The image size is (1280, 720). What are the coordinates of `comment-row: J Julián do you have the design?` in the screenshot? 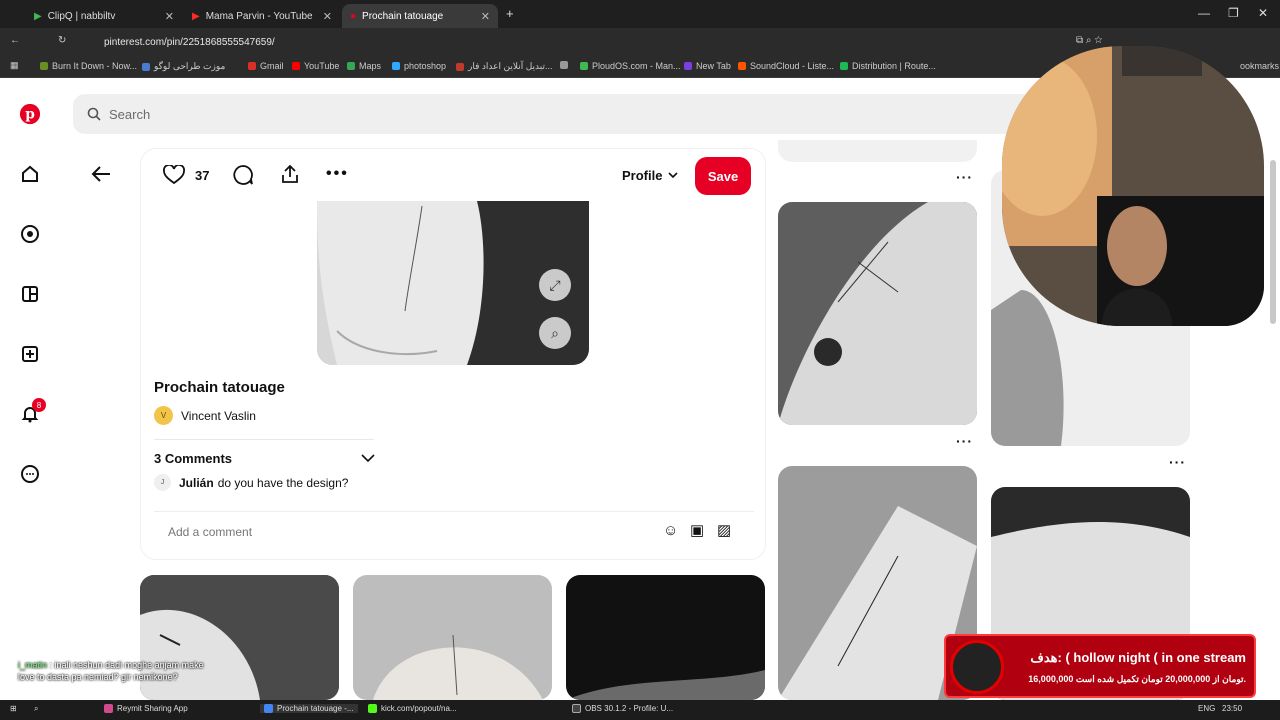 It's located at (251, 482).